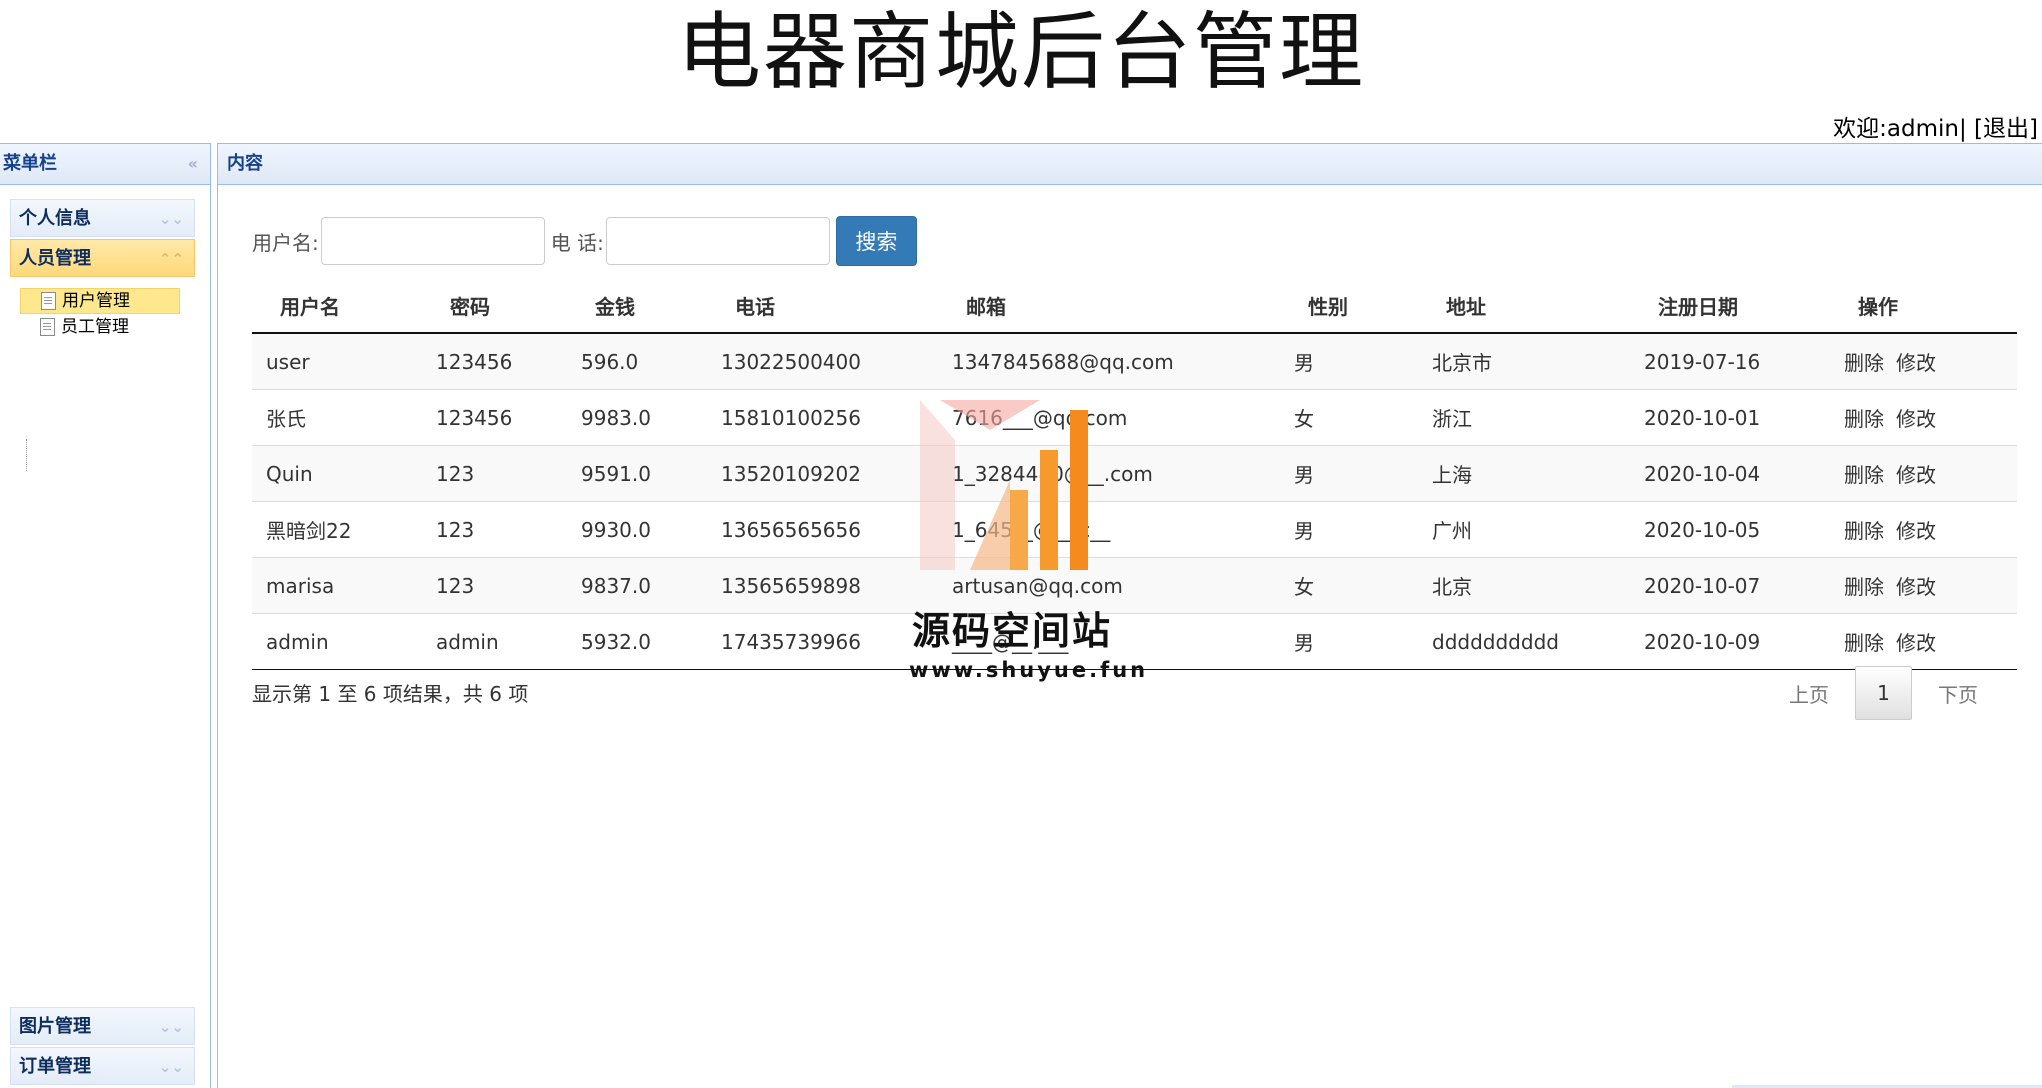  I want to click on tree: 用户管理 员工管理, so click(100, 314).